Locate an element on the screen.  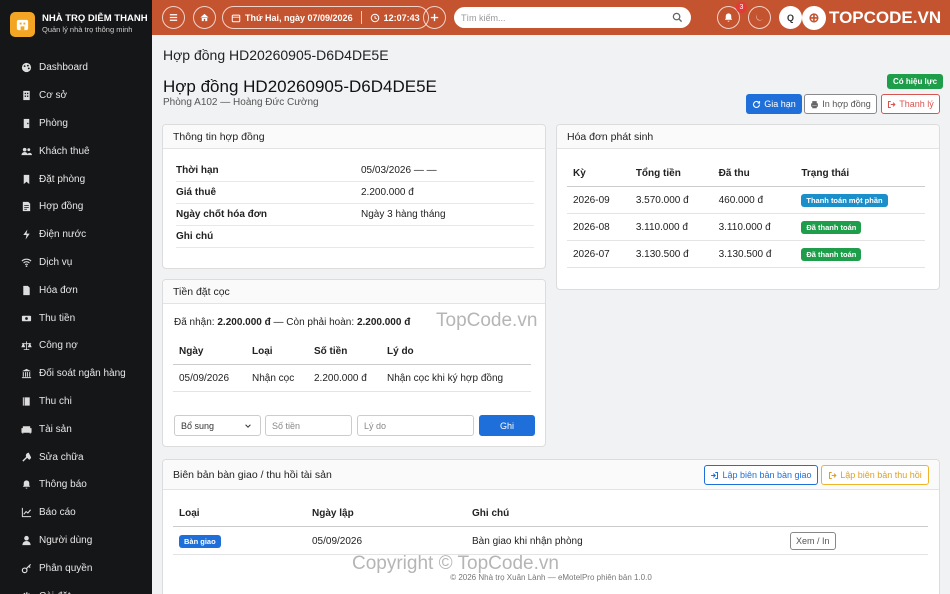
sidebar-item-12: Thu chi is located at coordinates (76, 402).